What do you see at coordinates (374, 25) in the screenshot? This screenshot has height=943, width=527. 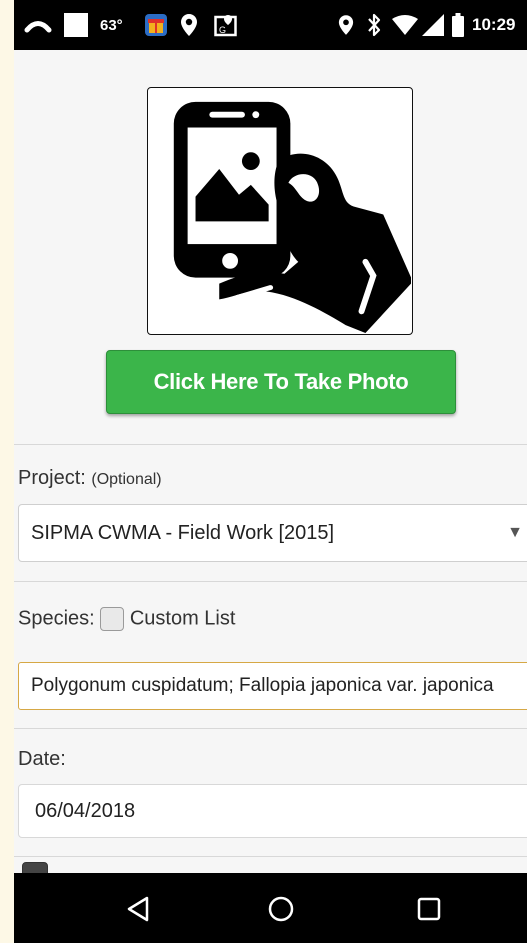 I see `bluetooth-icon` at bounding box center [374, 25].